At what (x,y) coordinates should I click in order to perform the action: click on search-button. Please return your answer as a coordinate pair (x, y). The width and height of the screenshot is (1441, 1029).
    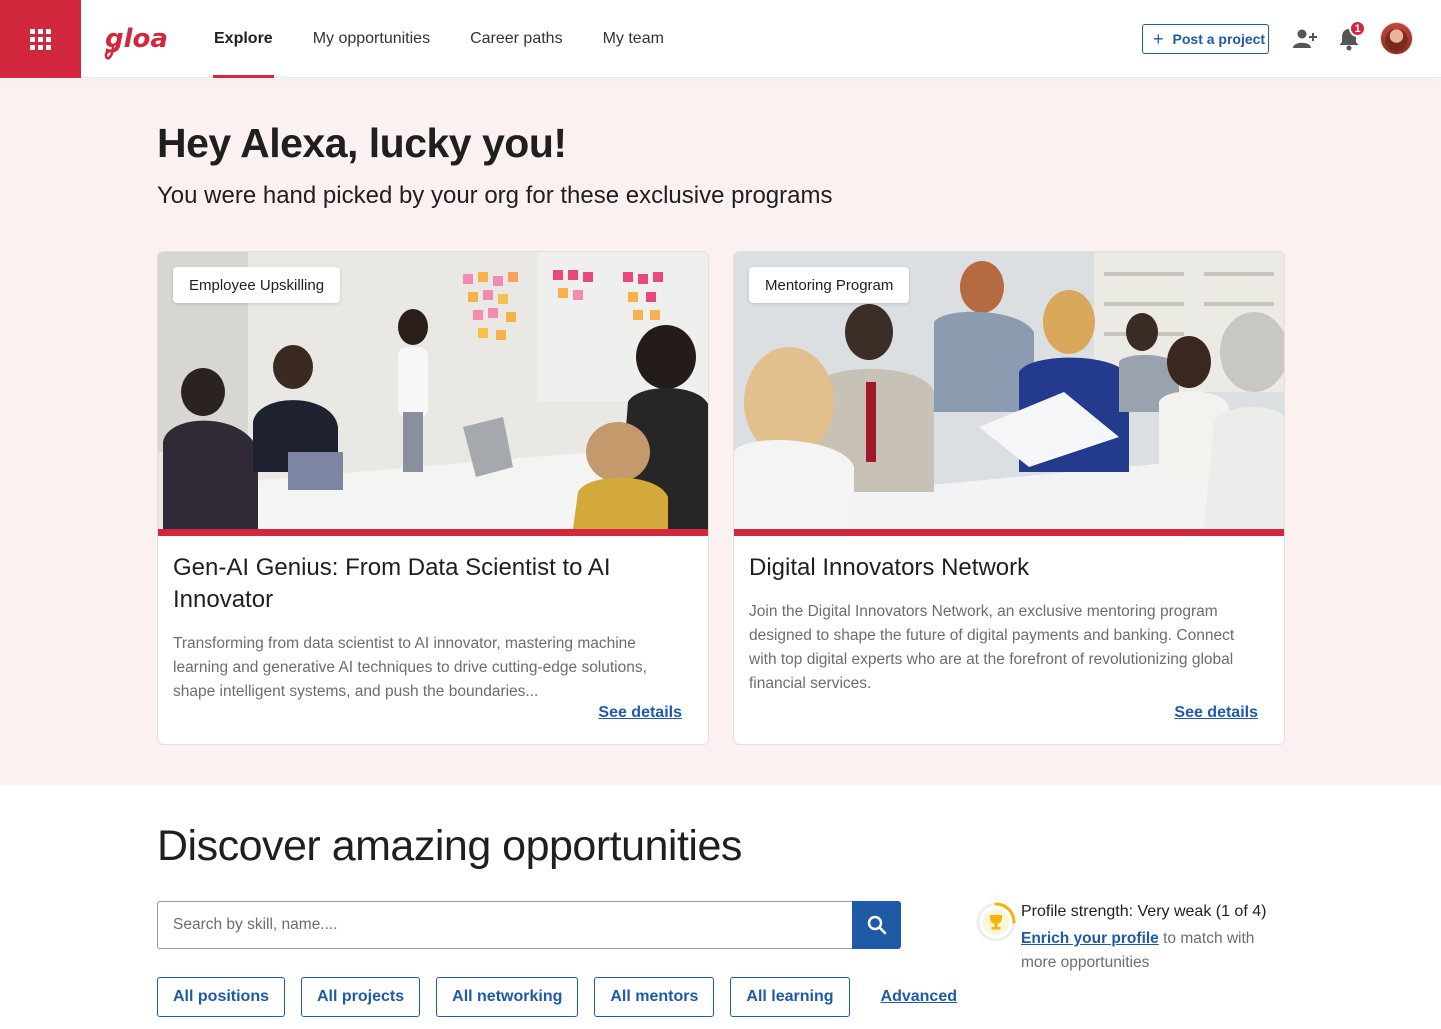
    Looking at the image, I should click on (876, 925).